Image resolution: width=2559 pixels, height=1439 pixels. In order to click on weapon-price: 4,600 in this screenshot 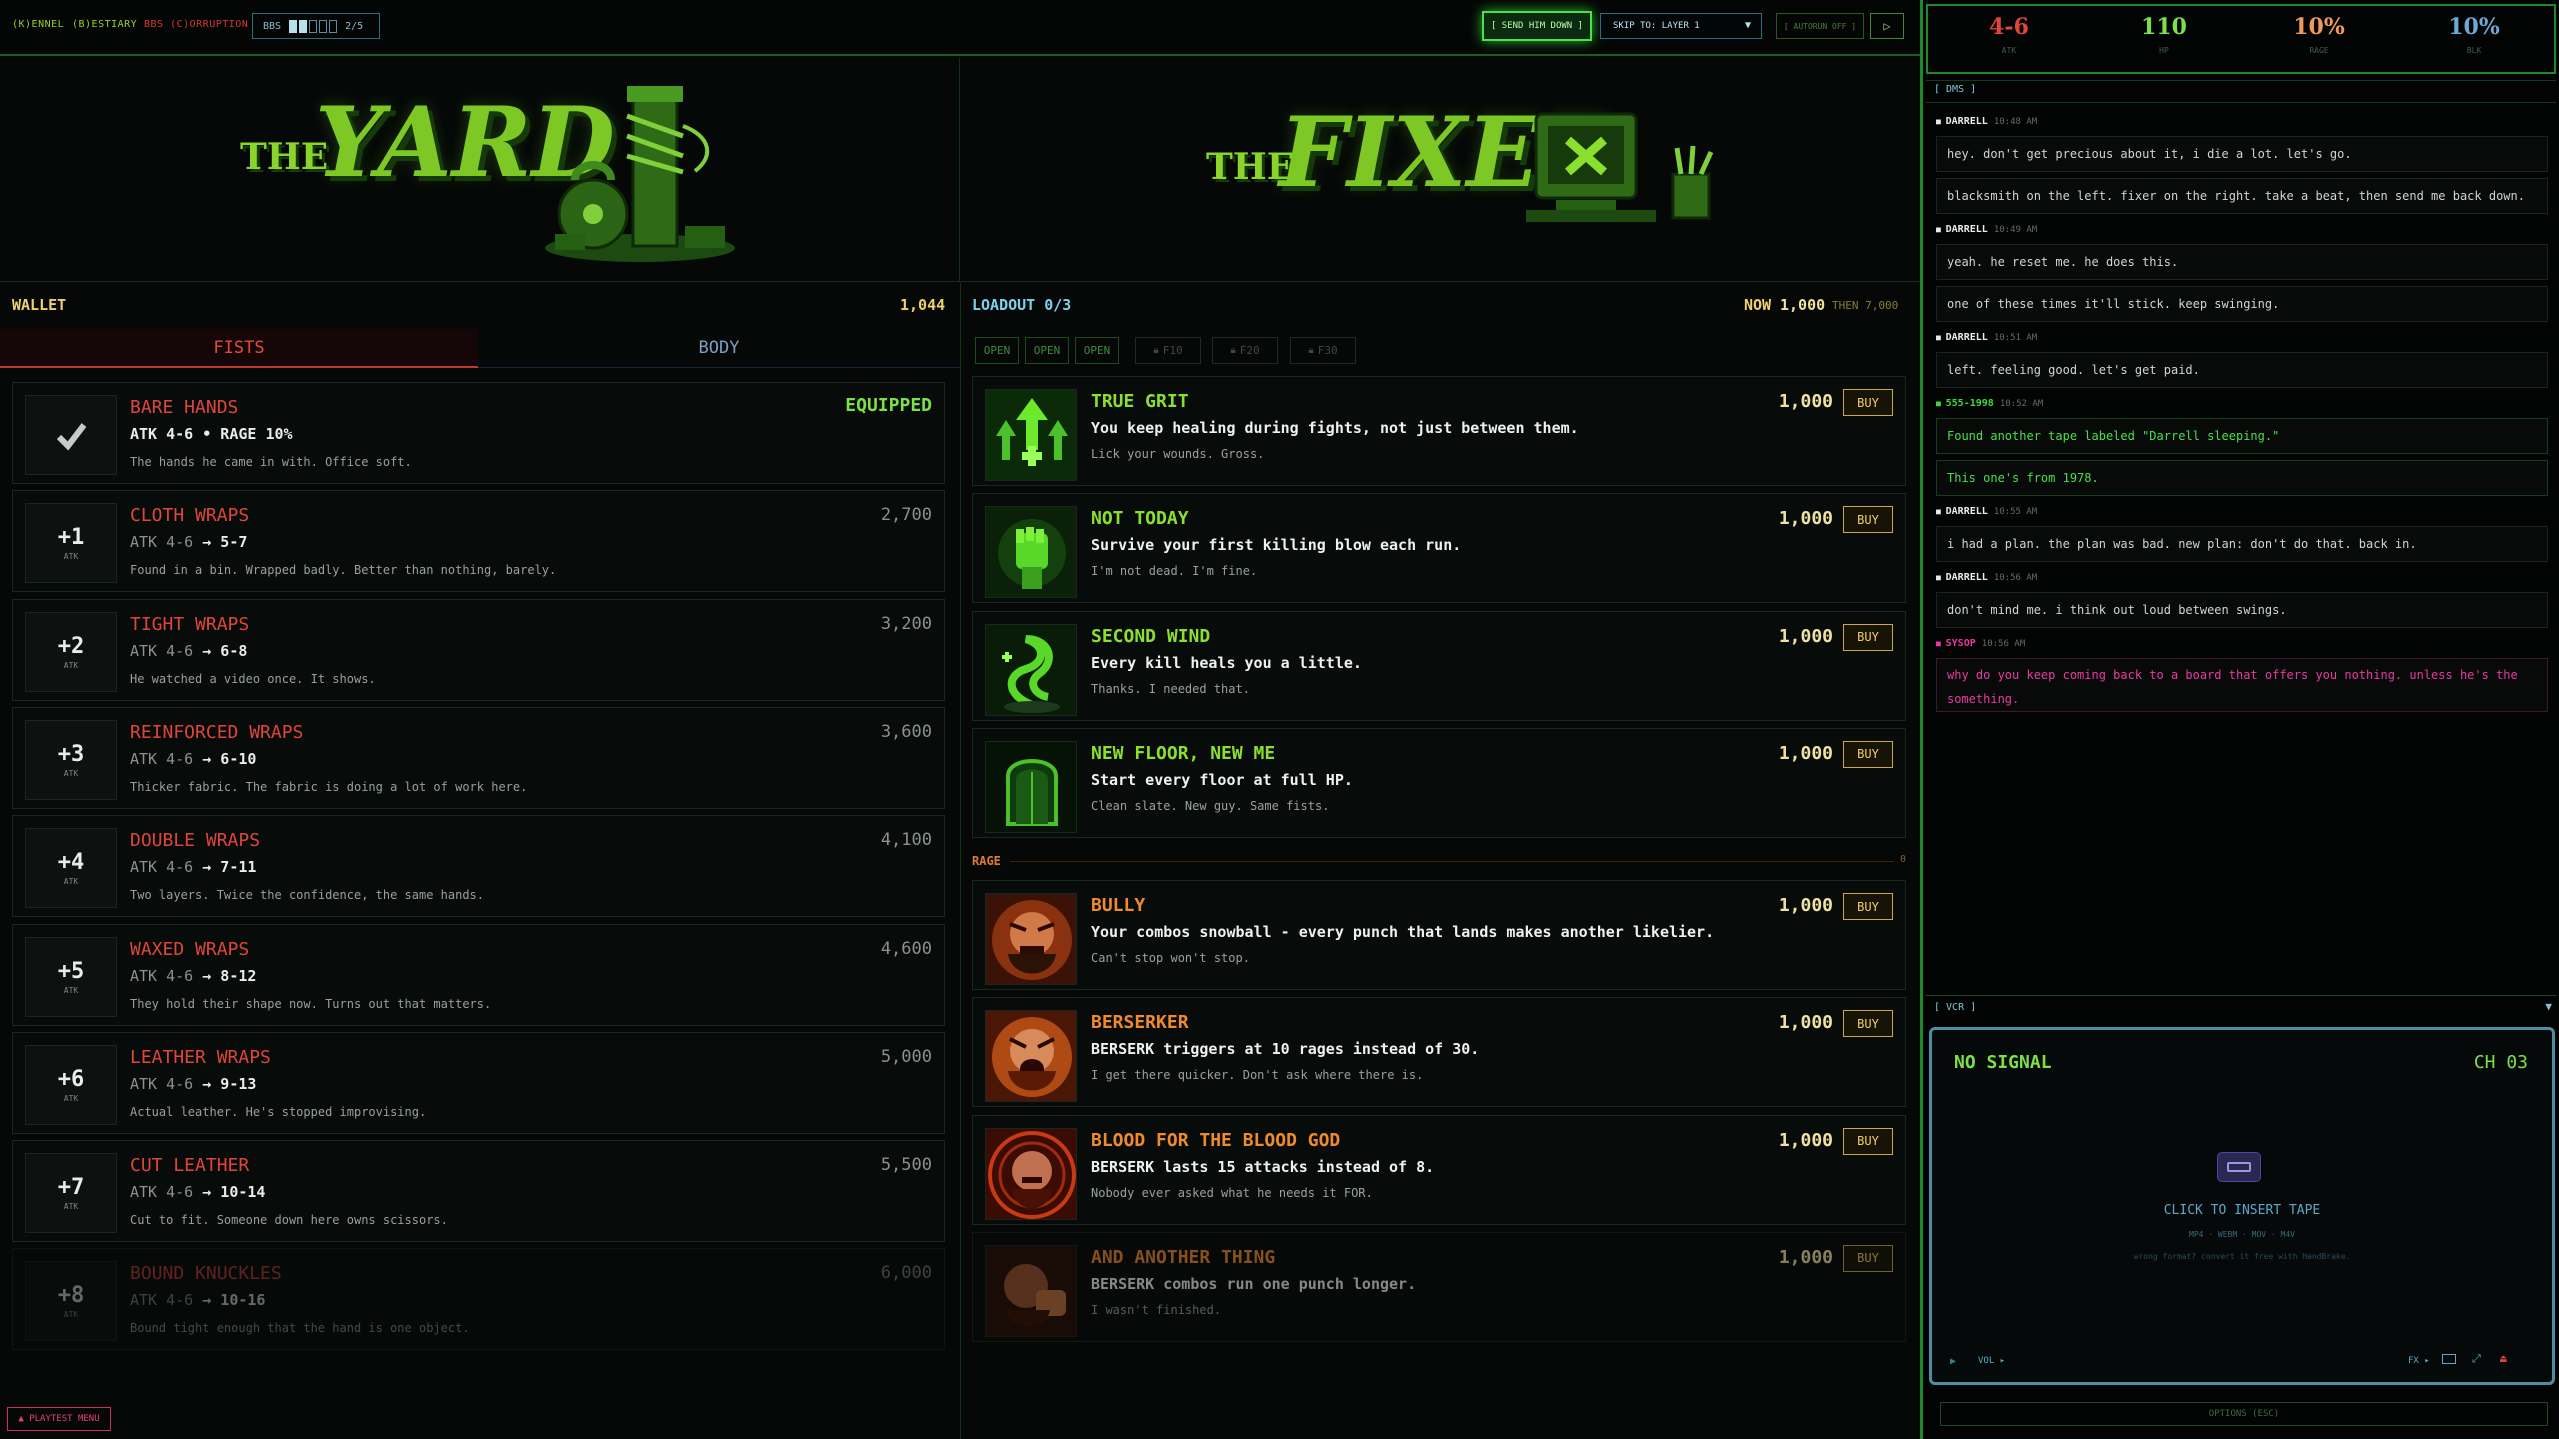, I will do `click(906, 948)`.